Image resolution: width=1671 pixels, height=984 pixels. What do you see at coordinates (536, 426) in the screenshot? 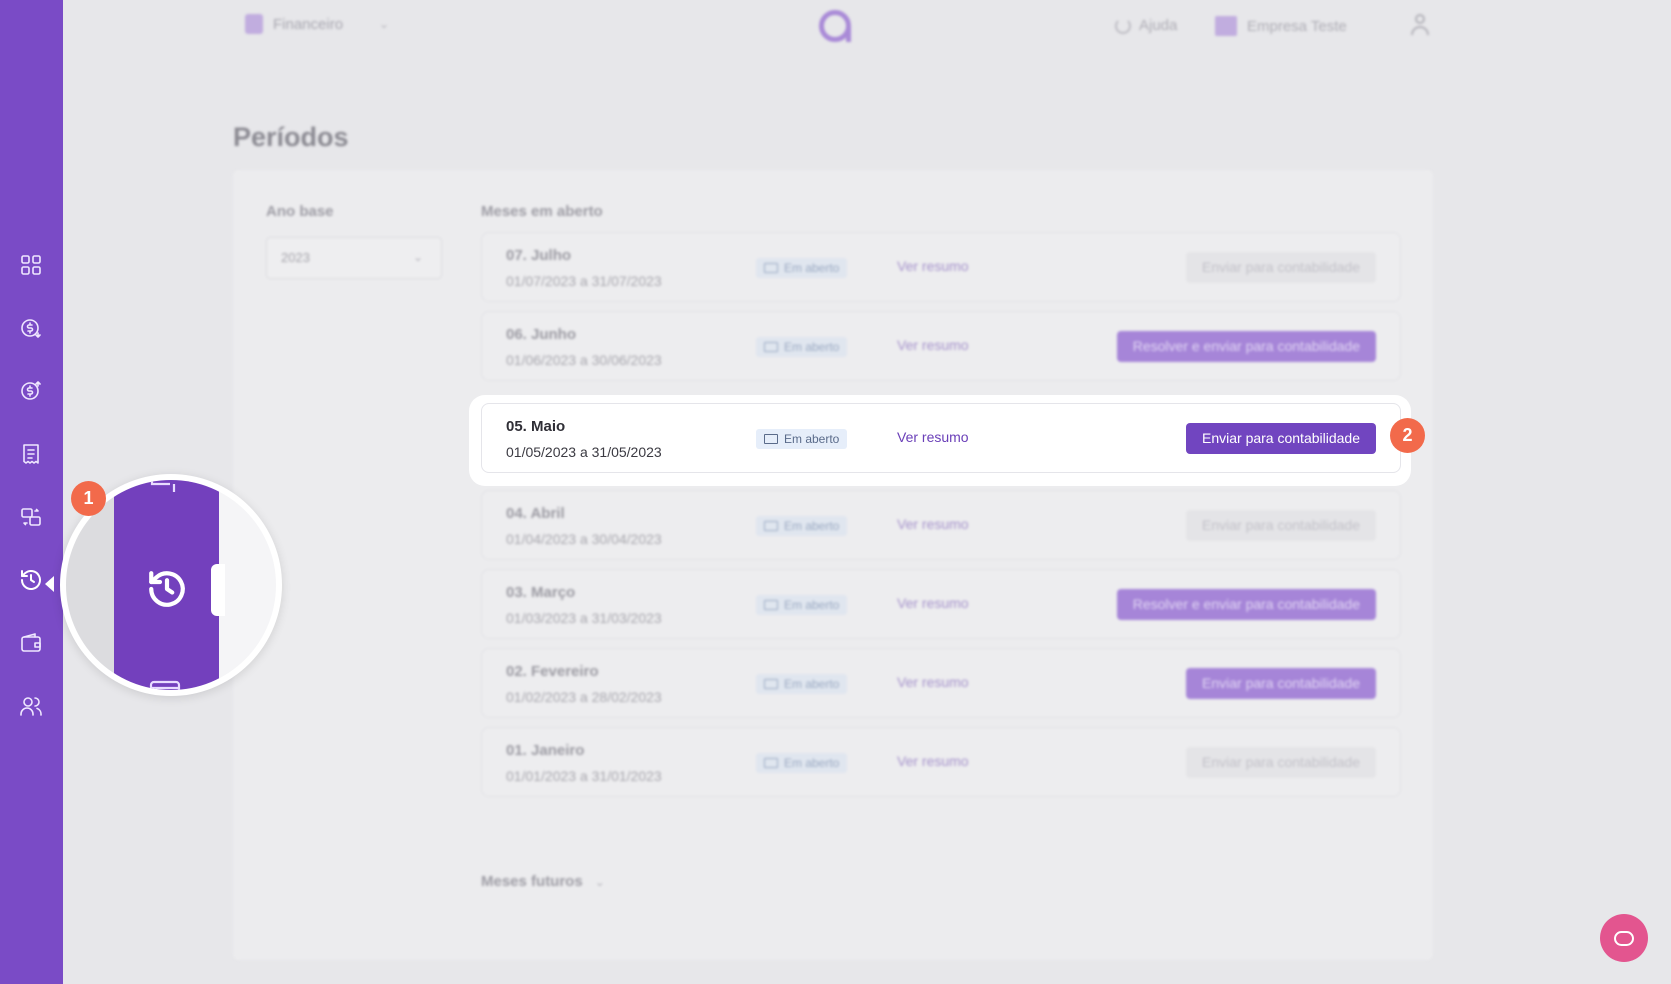
I see `month-name: 05. Maio` at bounding box center [536, 426].